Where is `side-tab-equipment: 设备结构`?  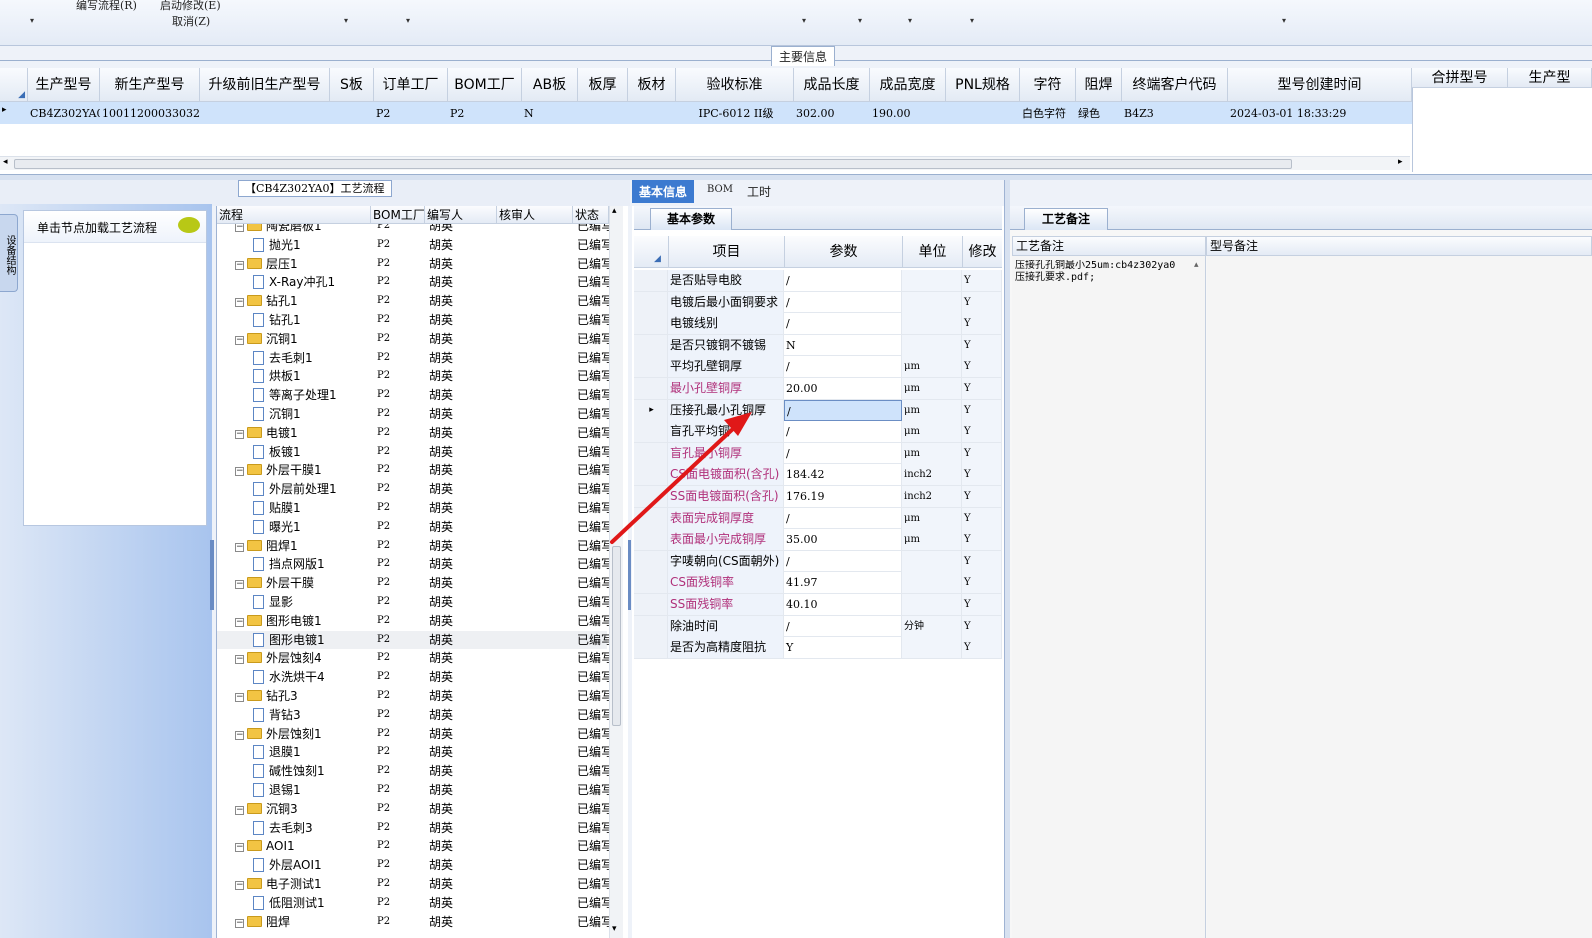 side-tab-equipment: 设备结构 is located at coordinates (9, 253).